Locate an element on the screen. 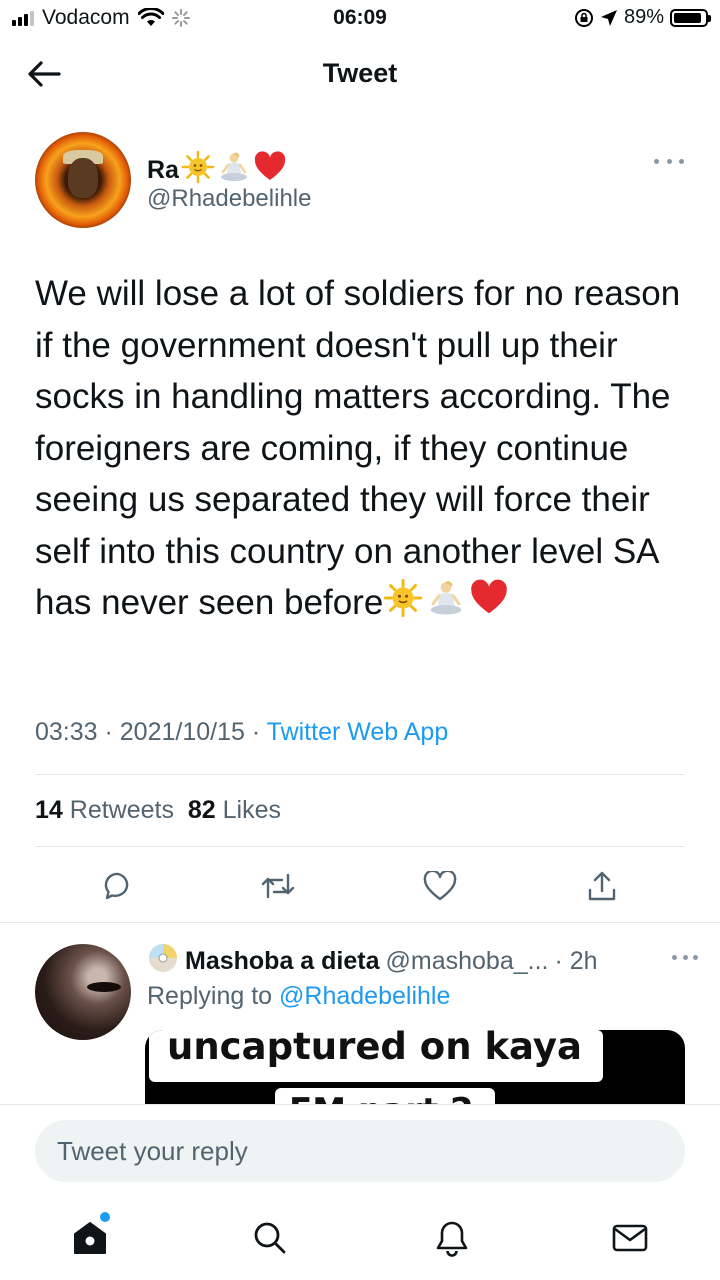  battery-percent: 89% is located at coordinates (643, 17).